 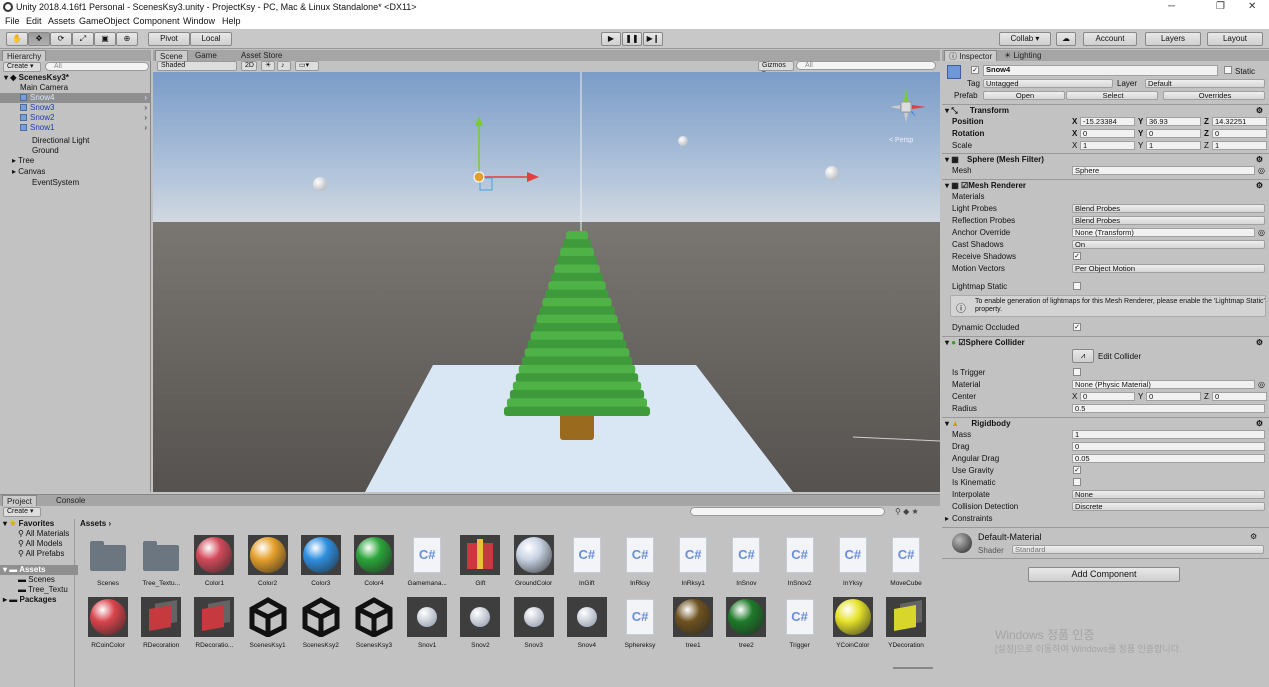 What do you see at coordinates (1105, 423) in the screenshot?
I see `rigidbody-header: ▾ ▲ Rigidbody ⚙` at bounding box center [1105, 423].